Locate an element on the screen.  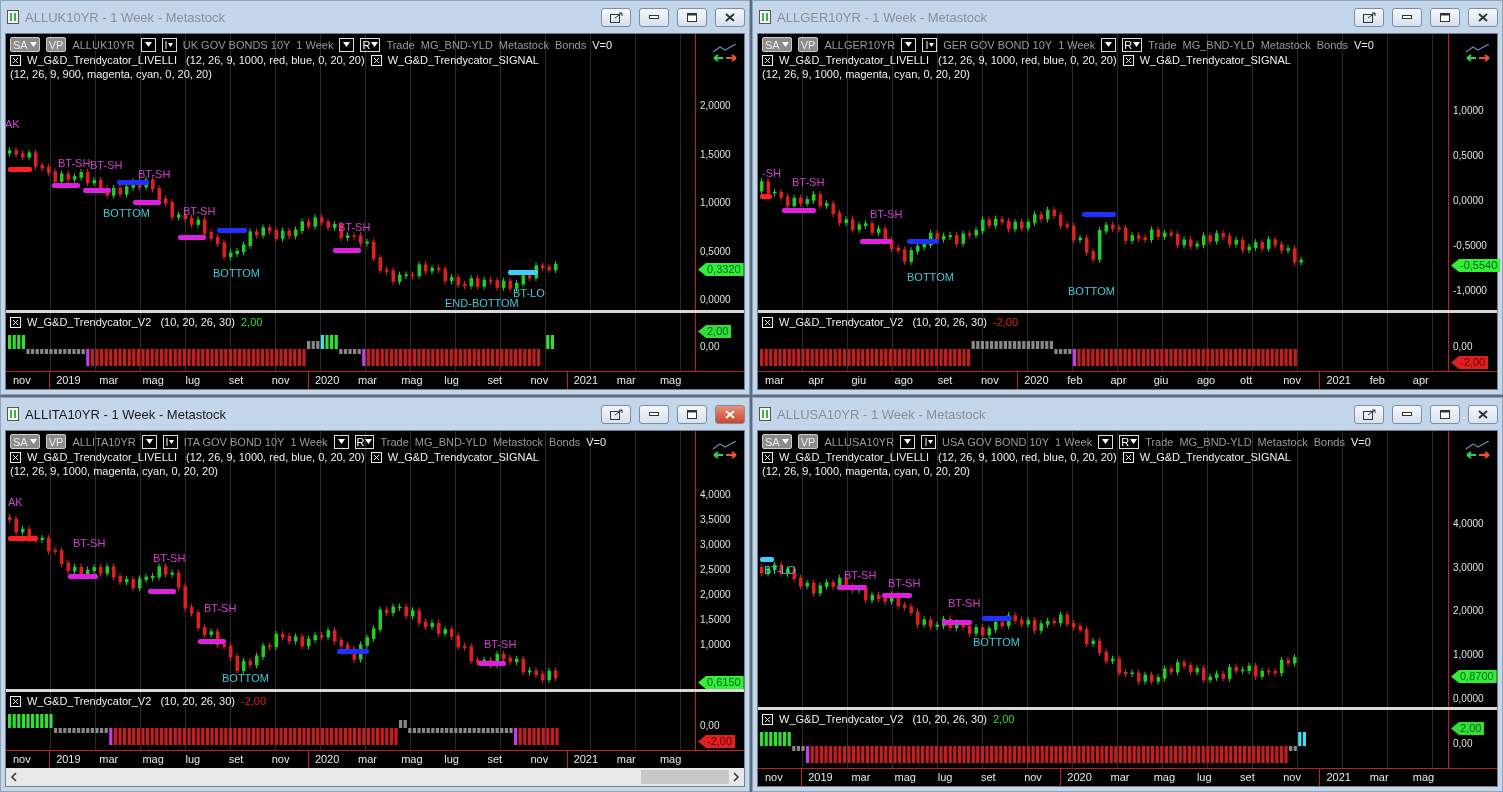
price-tick: 1,5000 is located at coordinates (715, 619).